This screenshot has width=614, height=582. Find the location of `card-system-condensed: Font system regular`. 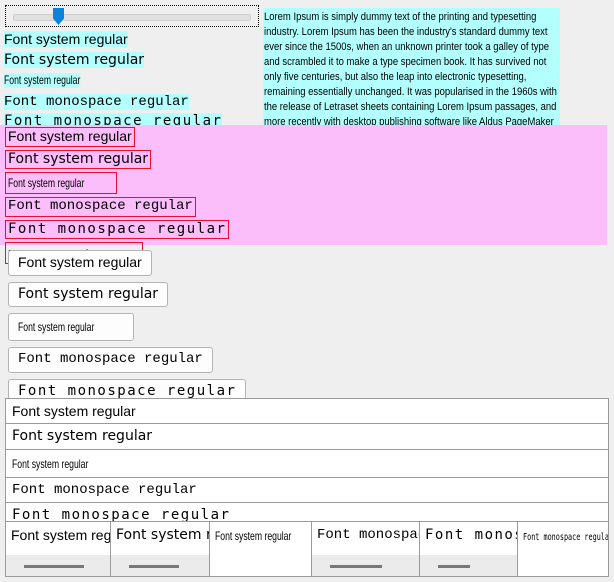

card-system-condensed: Font system regular is located at coordinates (261, 549).